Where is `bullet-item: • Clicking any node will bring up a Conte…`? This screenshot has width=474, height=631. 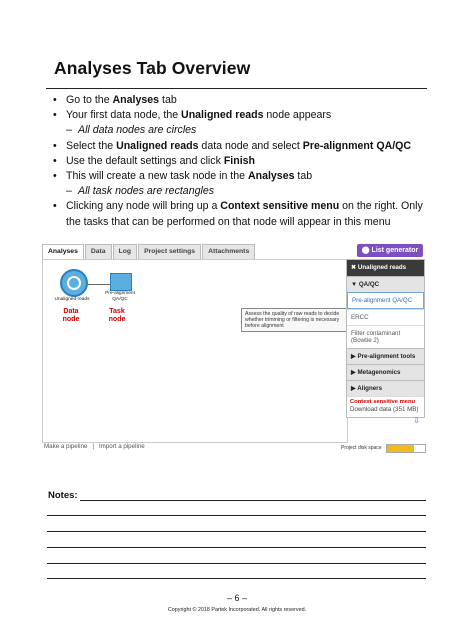
bullet-item: • Clicking any node will bring up a Conte… is located at coordinates (238, 214).